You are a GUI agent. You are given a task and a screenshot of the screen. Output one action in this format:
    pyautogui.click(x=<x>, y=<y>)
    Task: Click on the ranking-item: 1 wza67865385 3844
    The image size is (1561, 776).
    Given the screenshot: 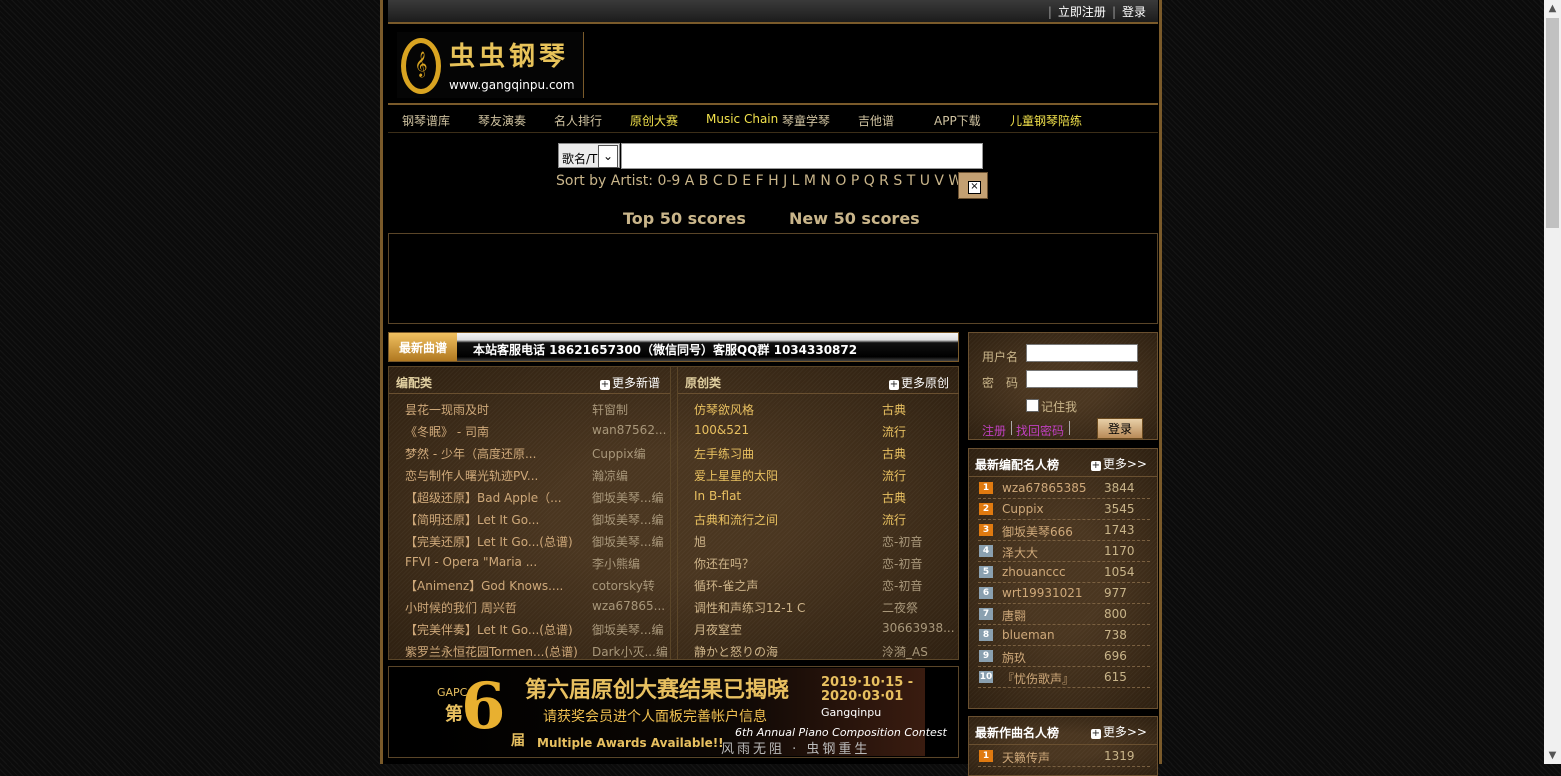 What is the action you would take?
    pyautogui.click(x=1064, y=488)
    